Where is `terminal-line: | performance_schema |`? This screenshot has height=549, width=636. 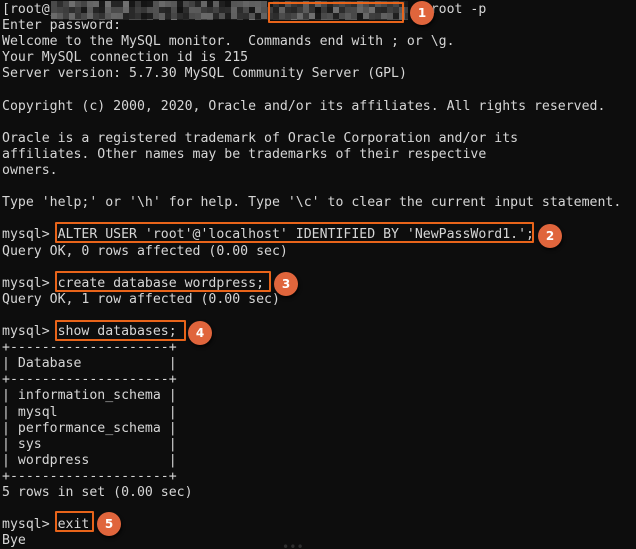
terminal-line: | performance_schema | is located at coordinates (89, 428).